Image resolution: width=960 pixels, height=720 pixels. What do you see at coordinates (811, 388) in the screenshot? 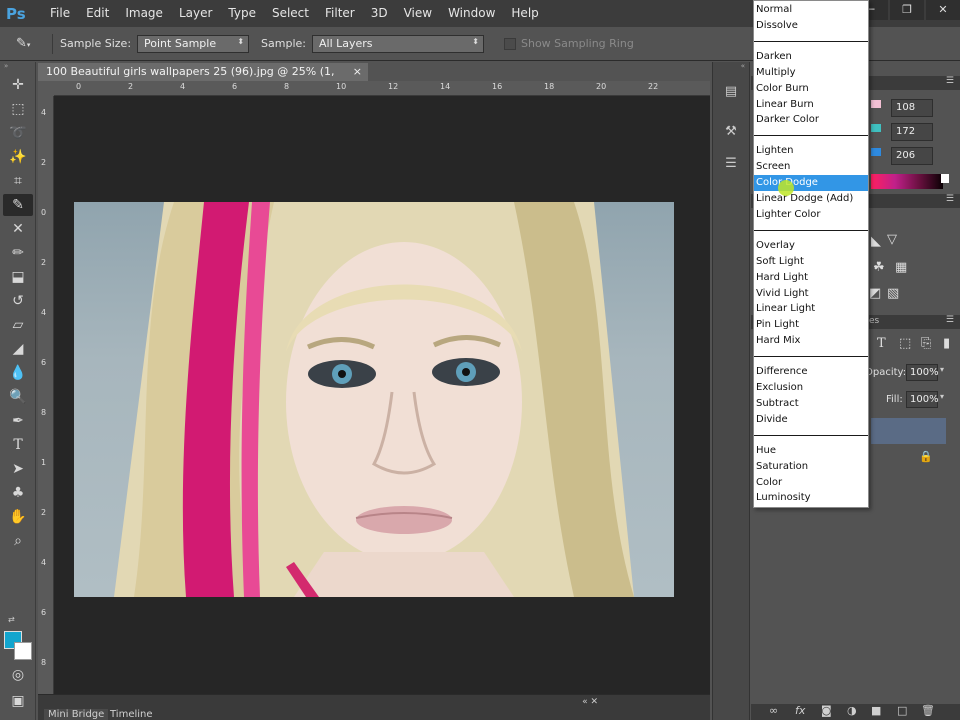
I see `blend-mode-exclusion: Exclusion` at bounding box center [811, 388].